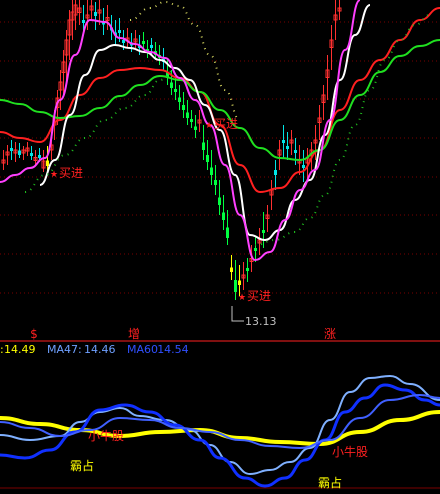 The image size is (440, 494). What do you see at coordinates (261, 321) in the screenshot?
I see `low-price-label: 13.13` at bounding box center [261, 321].